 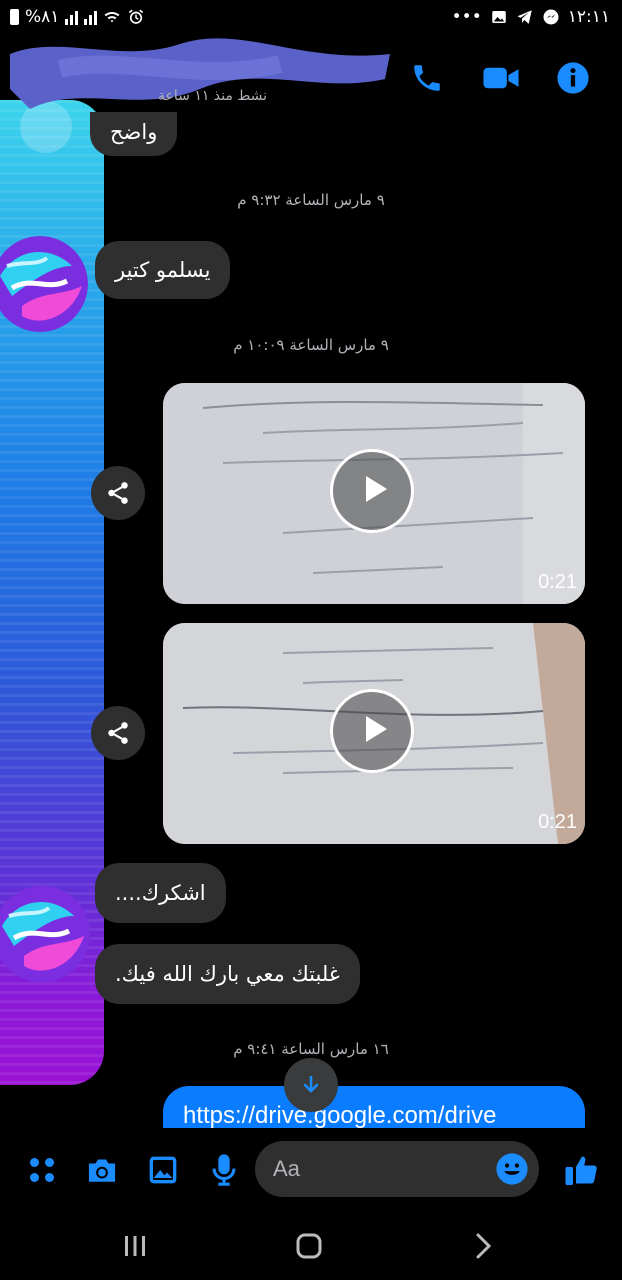 I want to click on microphone-icon, so click(x=224, y=1170).